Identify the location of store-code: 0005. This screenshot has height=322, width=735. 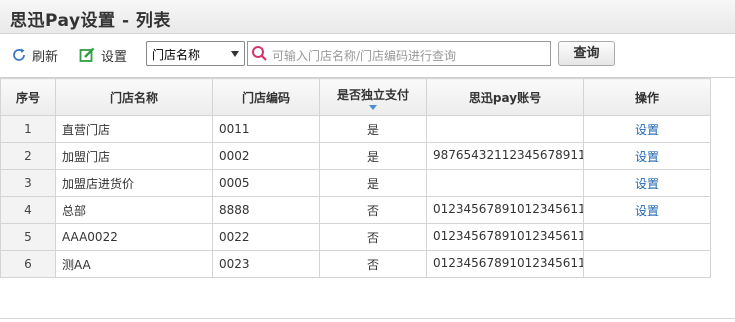
(266, 183).